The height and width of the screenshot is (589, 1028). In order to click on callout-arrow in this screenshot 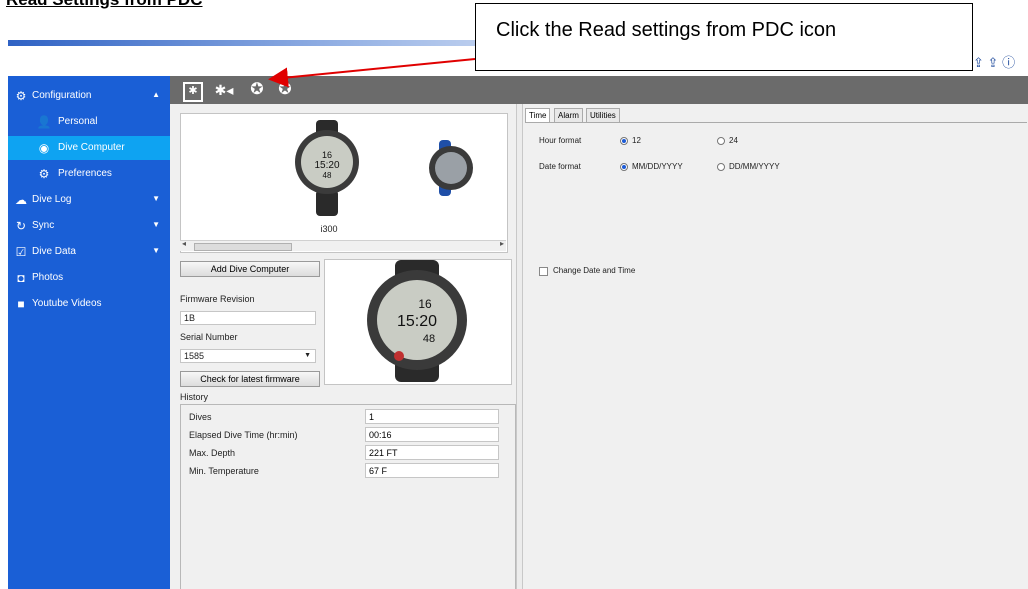, I will do `click(372, 73)`.